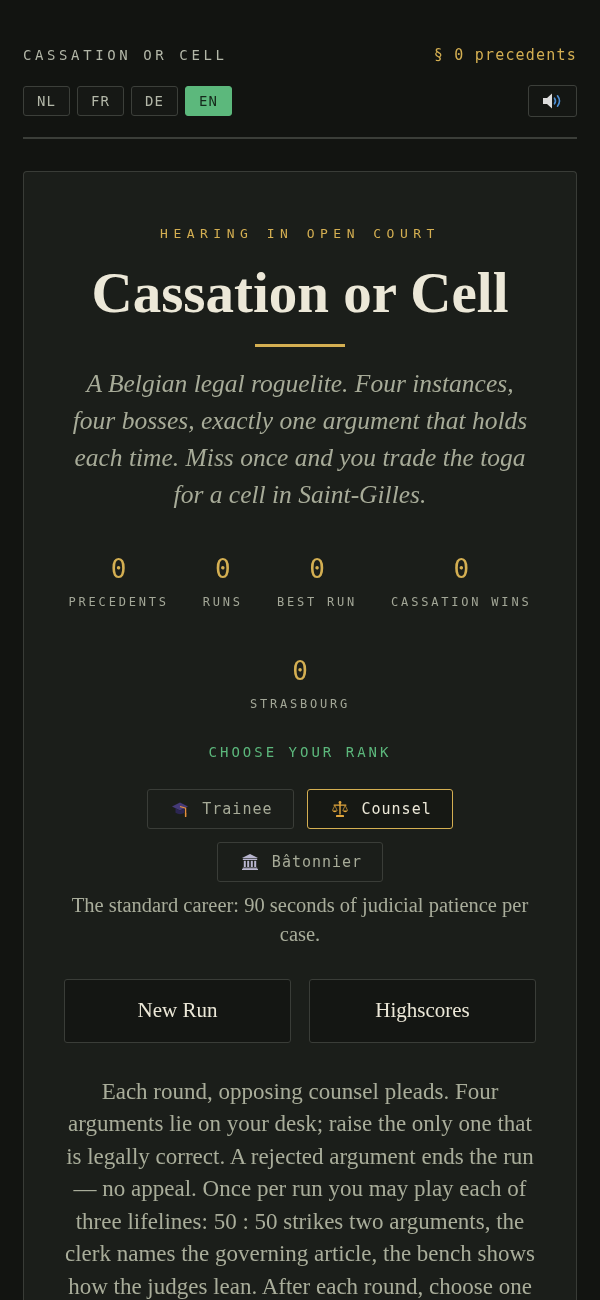 The width and height of the screenshot is (600, 1300). I want to click on rank-option-button: Counsel, so click(379, 808).